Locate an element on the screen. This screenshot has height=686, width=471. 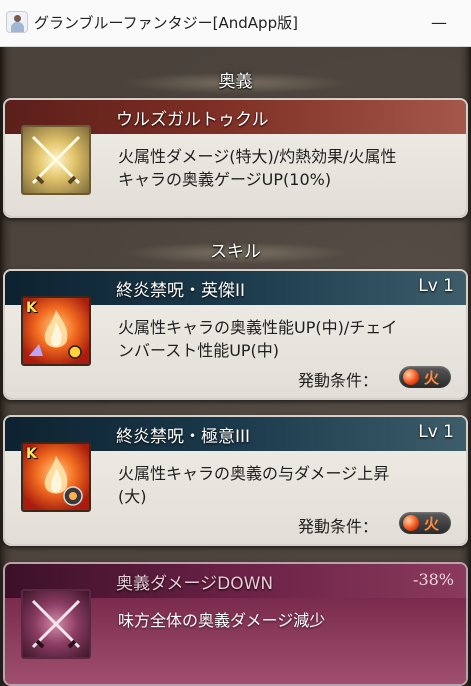
debuff-name: 奥義ダメージDOWN is located at coordinates (195, 584).